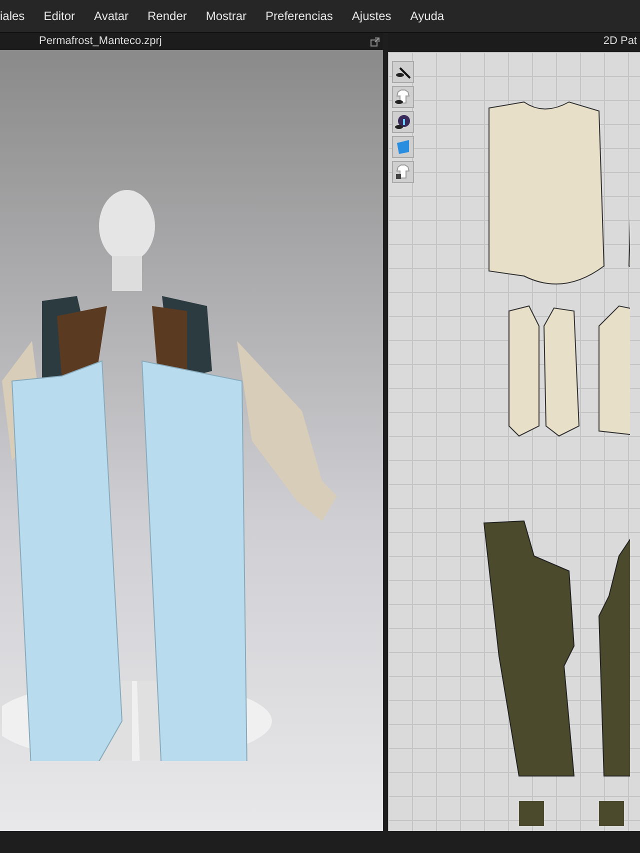 The image size is (640, 853). Describe the element at coordinates (403, 72) in the screenshot. I see `brush-eye-icon` at that location.